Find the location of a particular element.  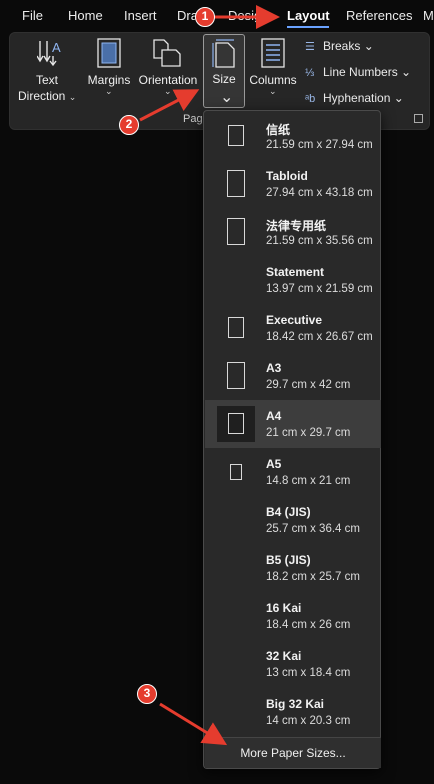

paper-size-dimensions: 13 cm x 18.4 cm is located at coordinates (308, 673).